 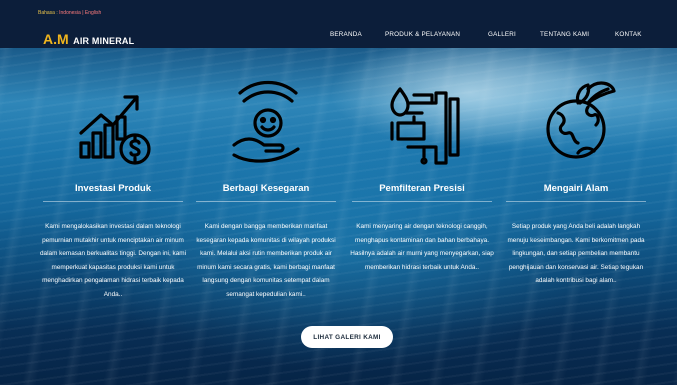 What do you see at coordinates (422, 188) in the screenshot?
I see `feature-title-pemfilteran-presisi: Pemfilteran Presisi` at bounding box center [422, 188].